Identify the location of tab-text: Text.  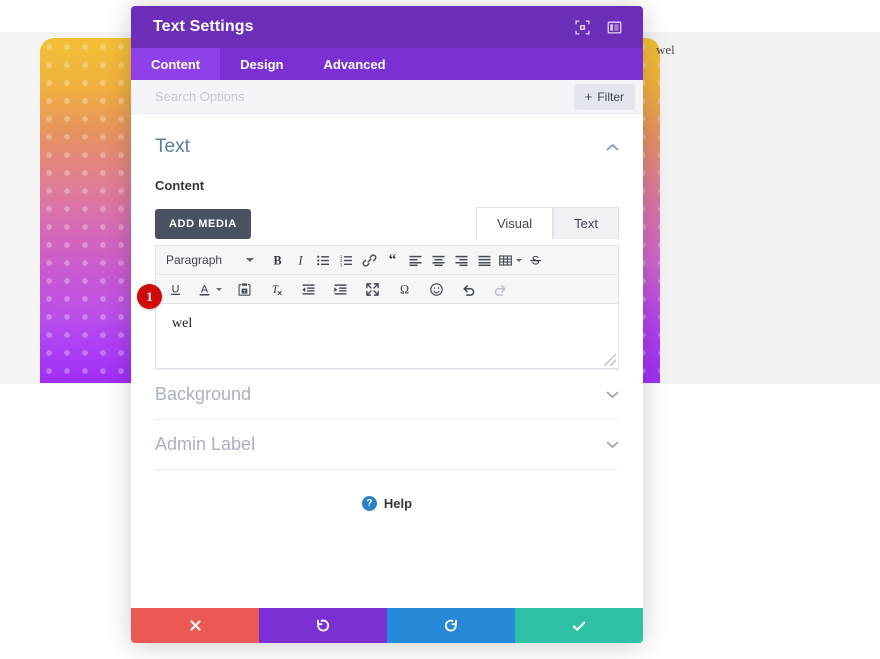
(586, 223).